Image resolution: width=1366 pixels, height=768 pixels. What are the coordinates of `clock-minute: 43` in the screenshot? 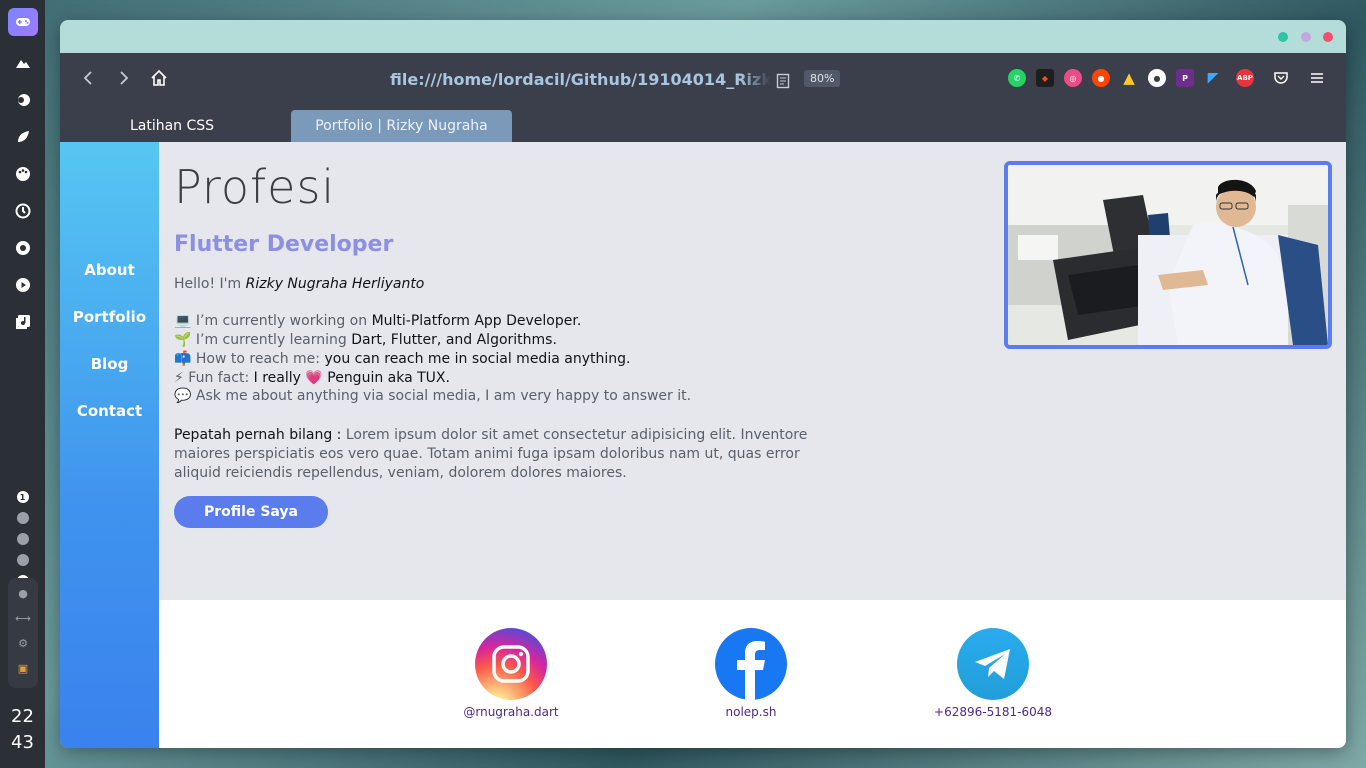 It's located at (22, 742).